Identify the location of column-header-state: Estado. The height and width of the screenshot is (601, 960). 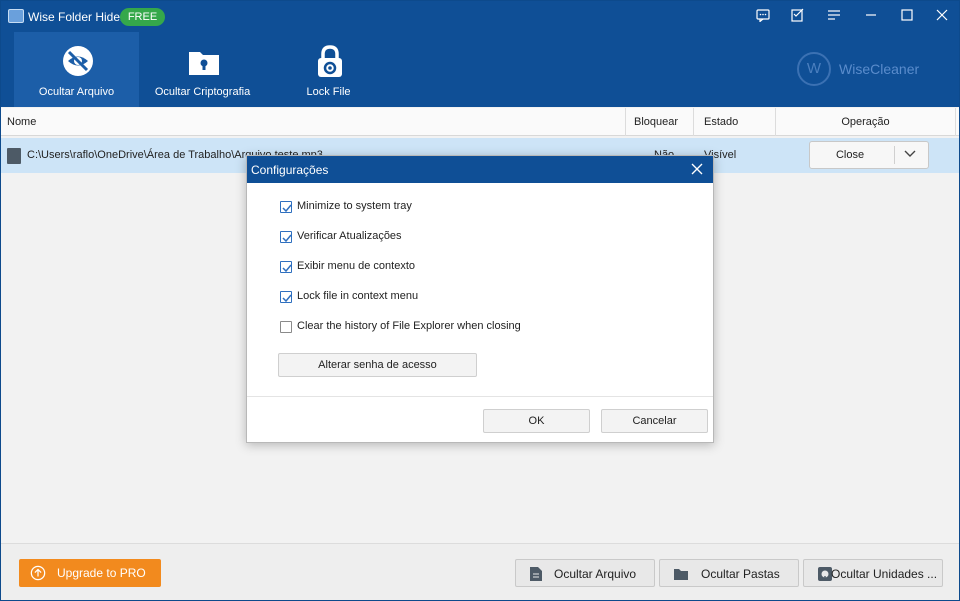
(735, 122).